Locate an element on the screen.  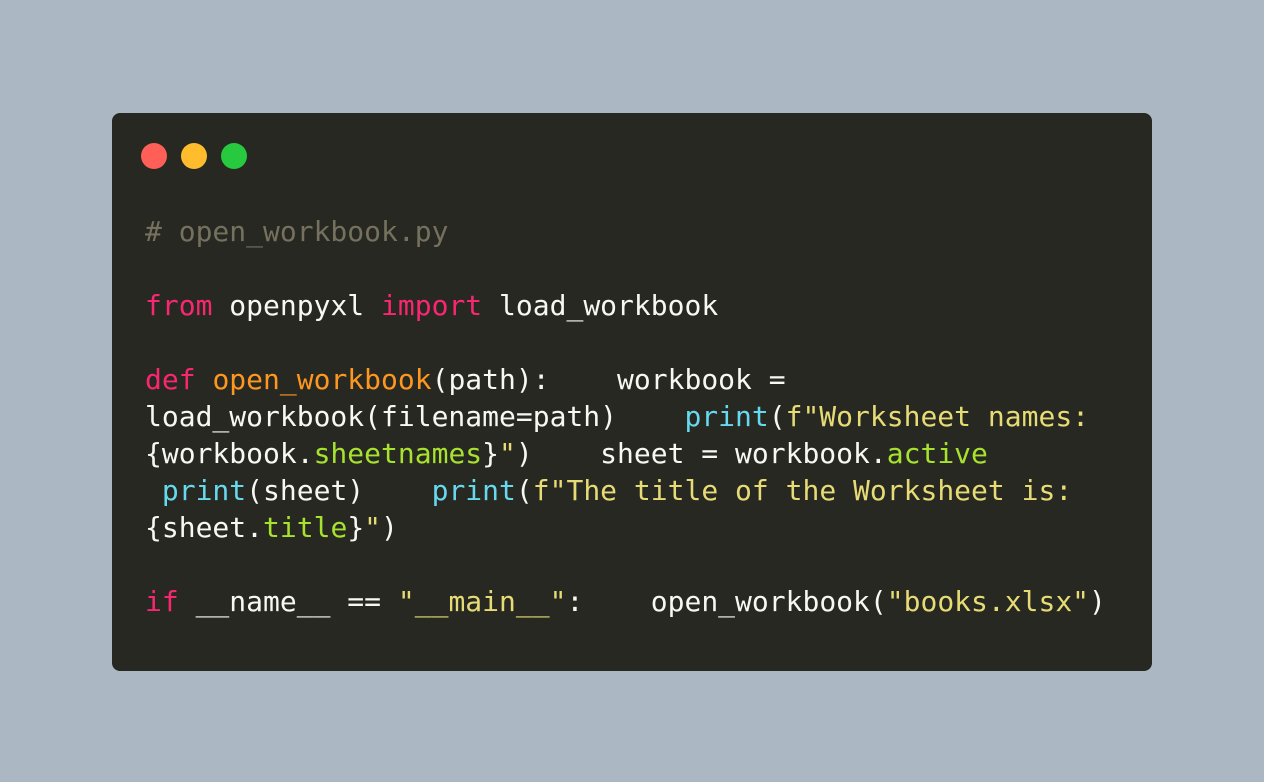
code-token: f"The title of the Worksheet is: is located at coordinates (802, 490).